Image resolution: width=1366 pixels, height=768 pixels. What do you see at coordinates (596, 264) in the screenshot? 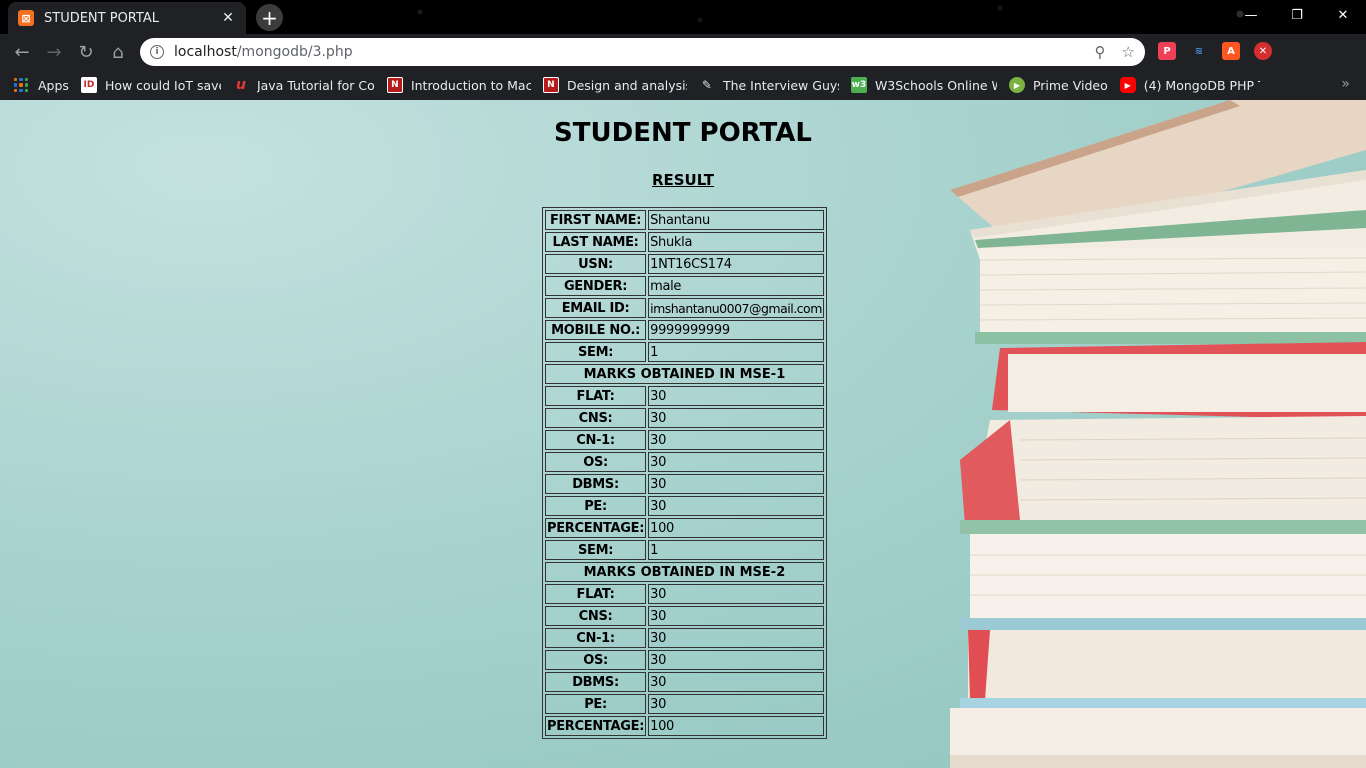
I see `field-label: USN:` at bounding box center [596, 264].